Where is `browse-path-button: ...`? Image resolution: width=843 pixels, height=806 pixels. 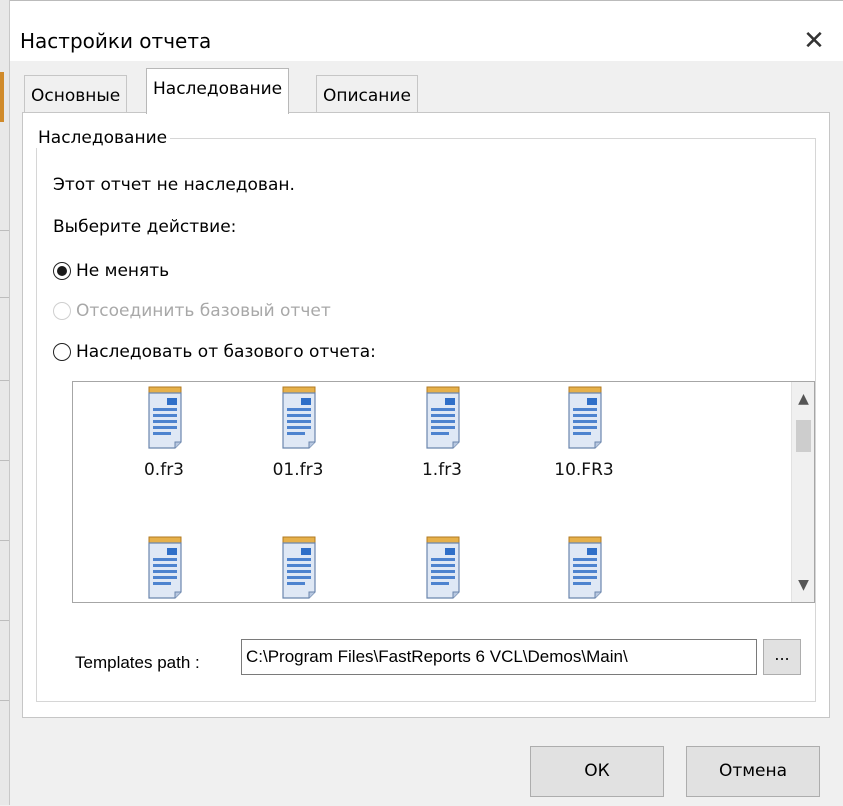
browse-path-button: ... is located at coordinates (782, 657).